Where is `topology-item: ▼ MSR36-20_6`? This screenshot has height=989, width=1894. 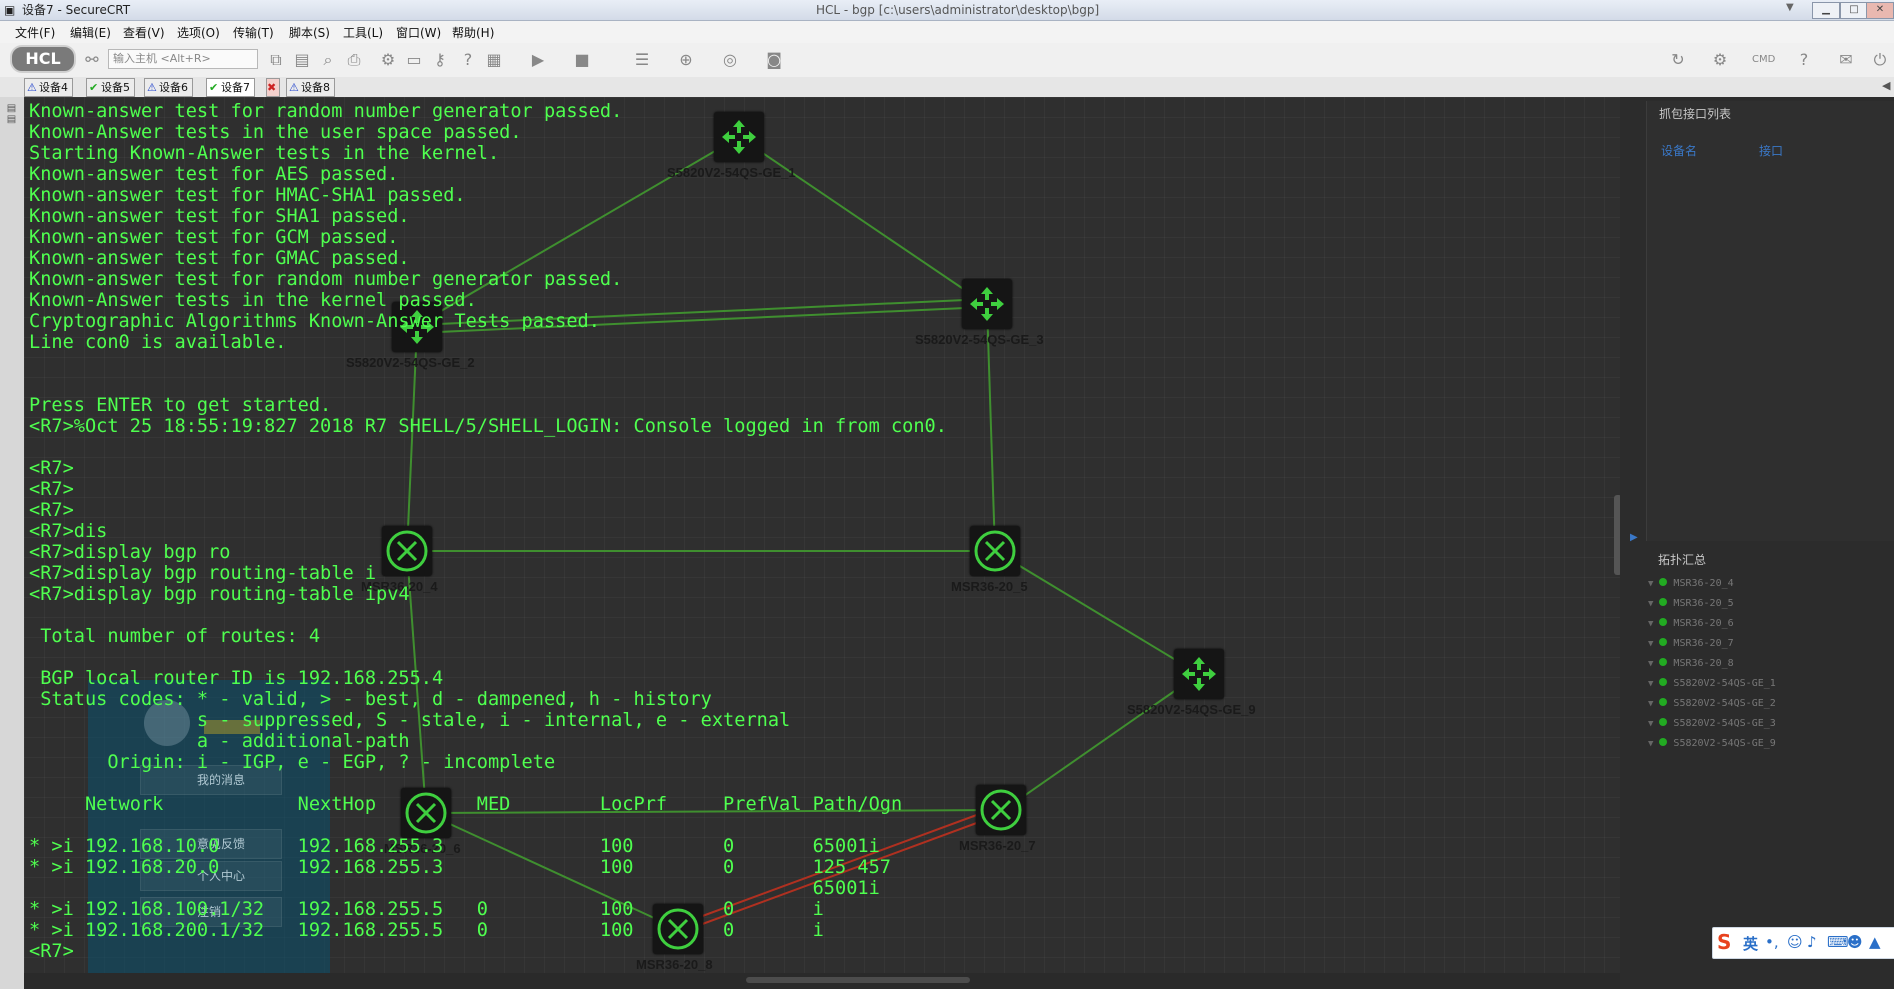 topology-item: ▼ MSR36-20_6 is located at coordinates (1691, 623).